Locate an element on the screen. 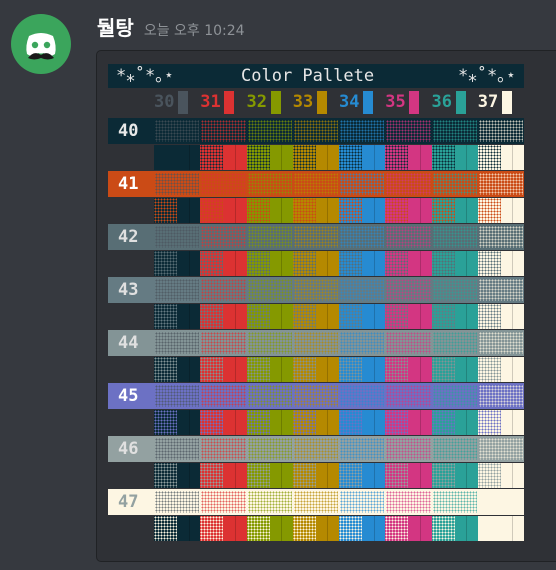 The height and width of the screenshot is (570, 556). bg-43-fg-33-text is located at coordinates (315, 290).